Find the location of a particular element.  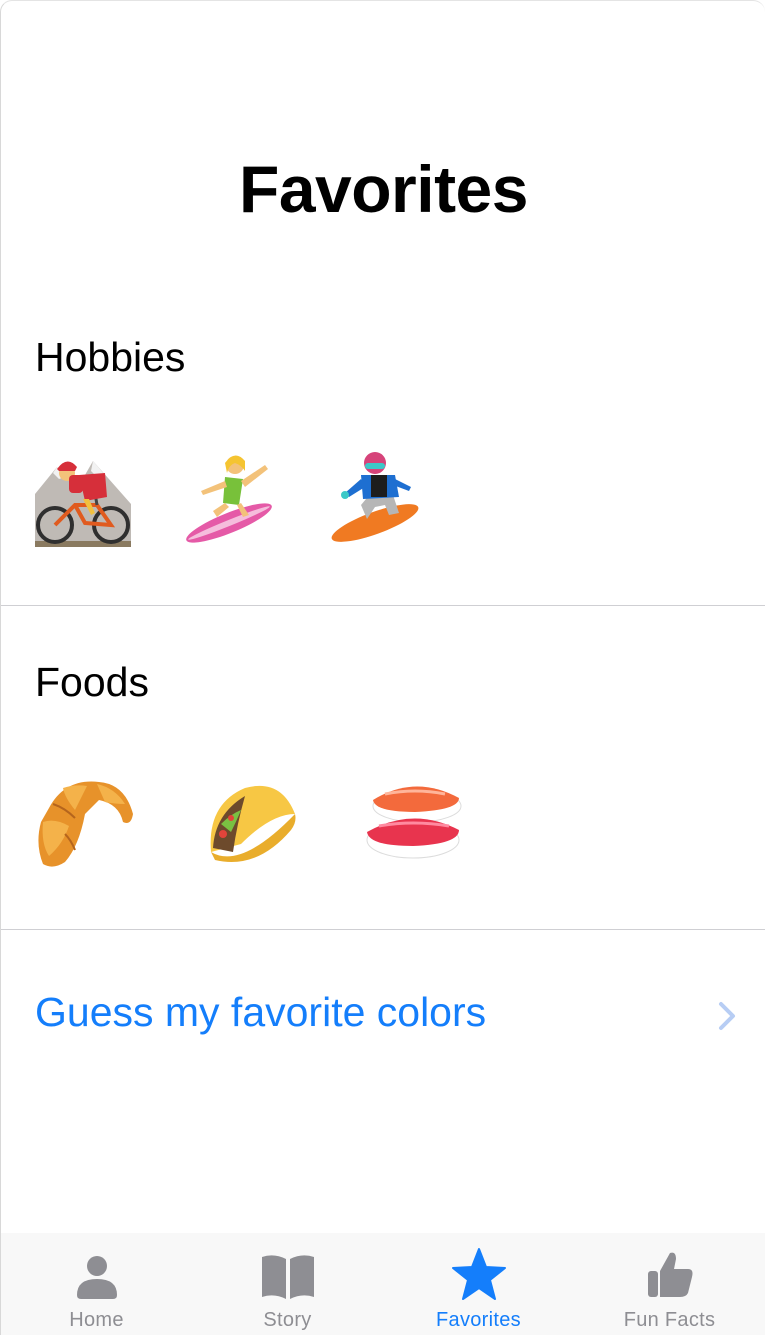

taco-icon is located at coordinates (251, 824).